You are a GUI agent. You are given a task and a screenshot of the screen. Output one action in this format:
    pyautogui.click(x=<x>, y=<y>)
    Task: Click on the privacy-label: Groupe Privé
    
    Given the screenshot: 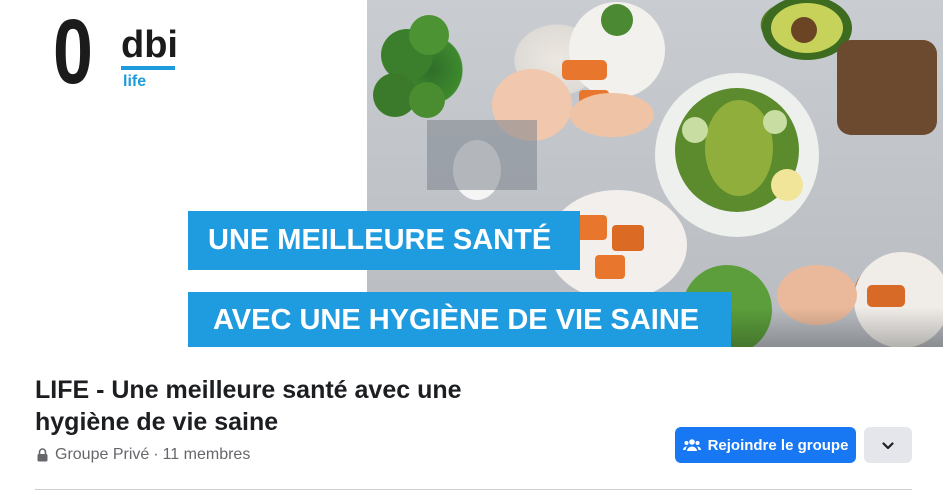 What is the action you would take?
    pyautogui.click(x=102, y=455)
    